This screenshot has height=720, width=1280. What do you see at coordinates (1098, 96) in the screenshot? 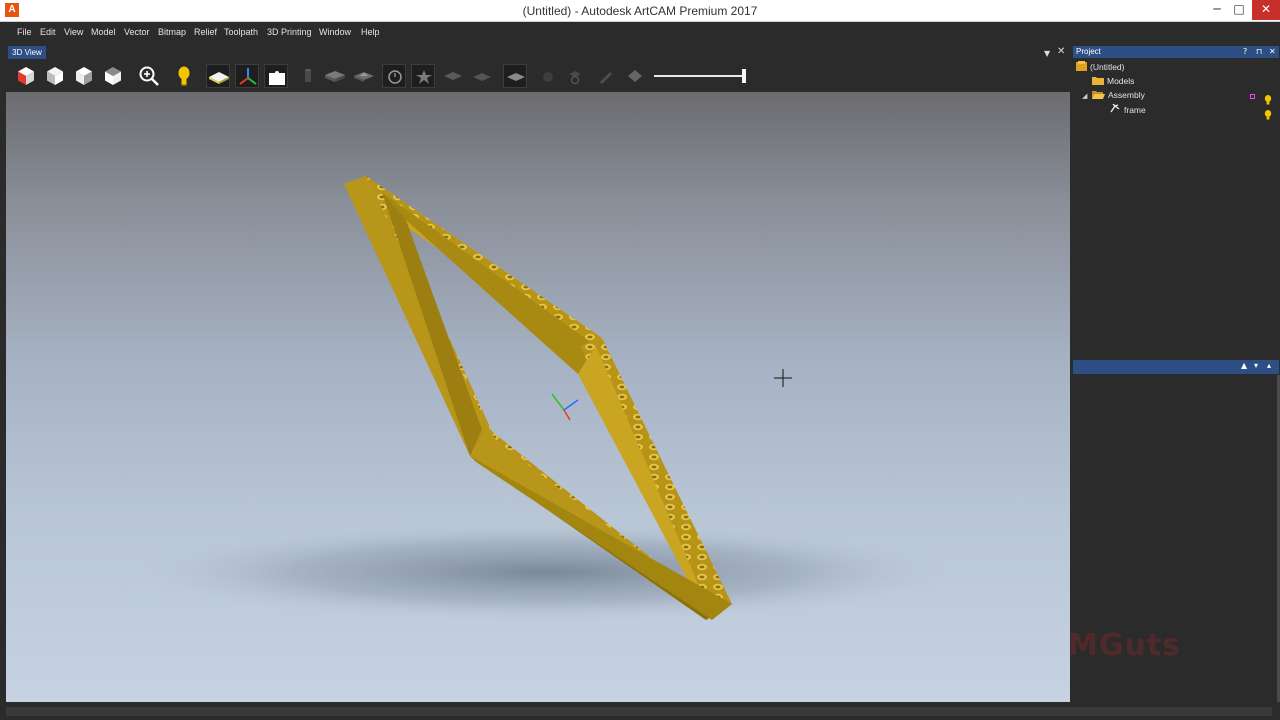
I see `folder-open-icon` at bounding box center [1098, 96].